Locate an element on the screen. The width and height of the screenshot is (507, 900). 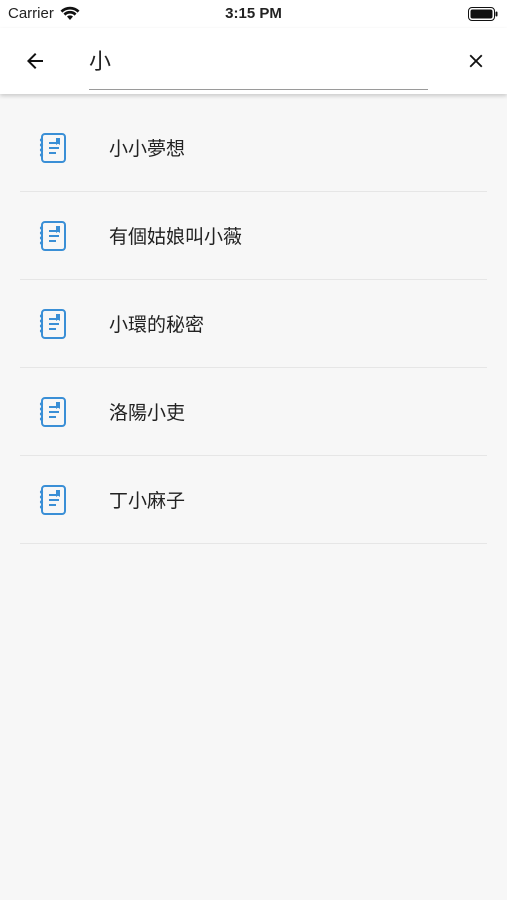
arrow-left-icon is located at coordinates (35, 61).